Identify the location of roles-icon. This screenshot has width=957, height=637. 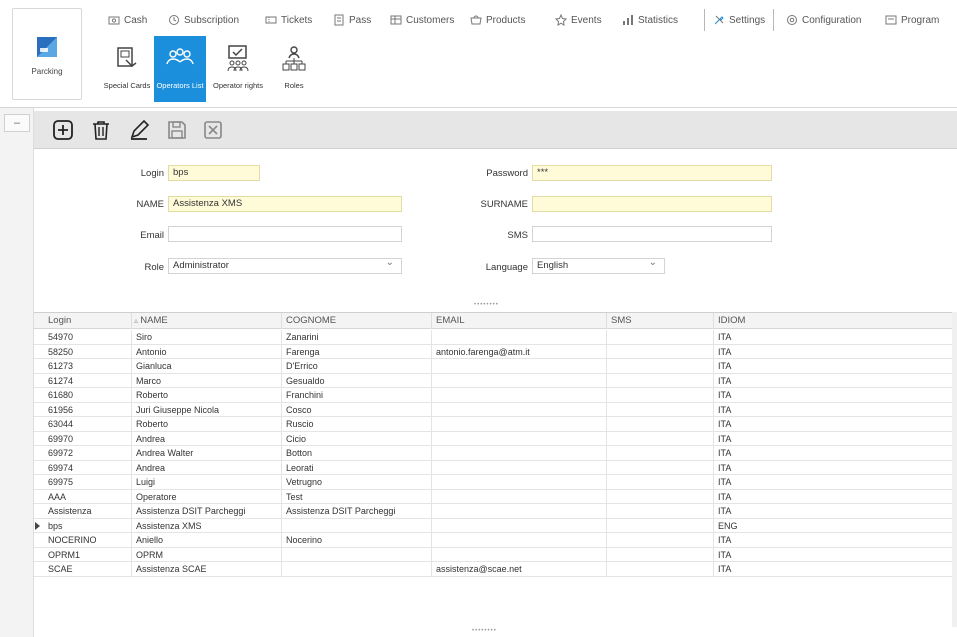
(294, 58).